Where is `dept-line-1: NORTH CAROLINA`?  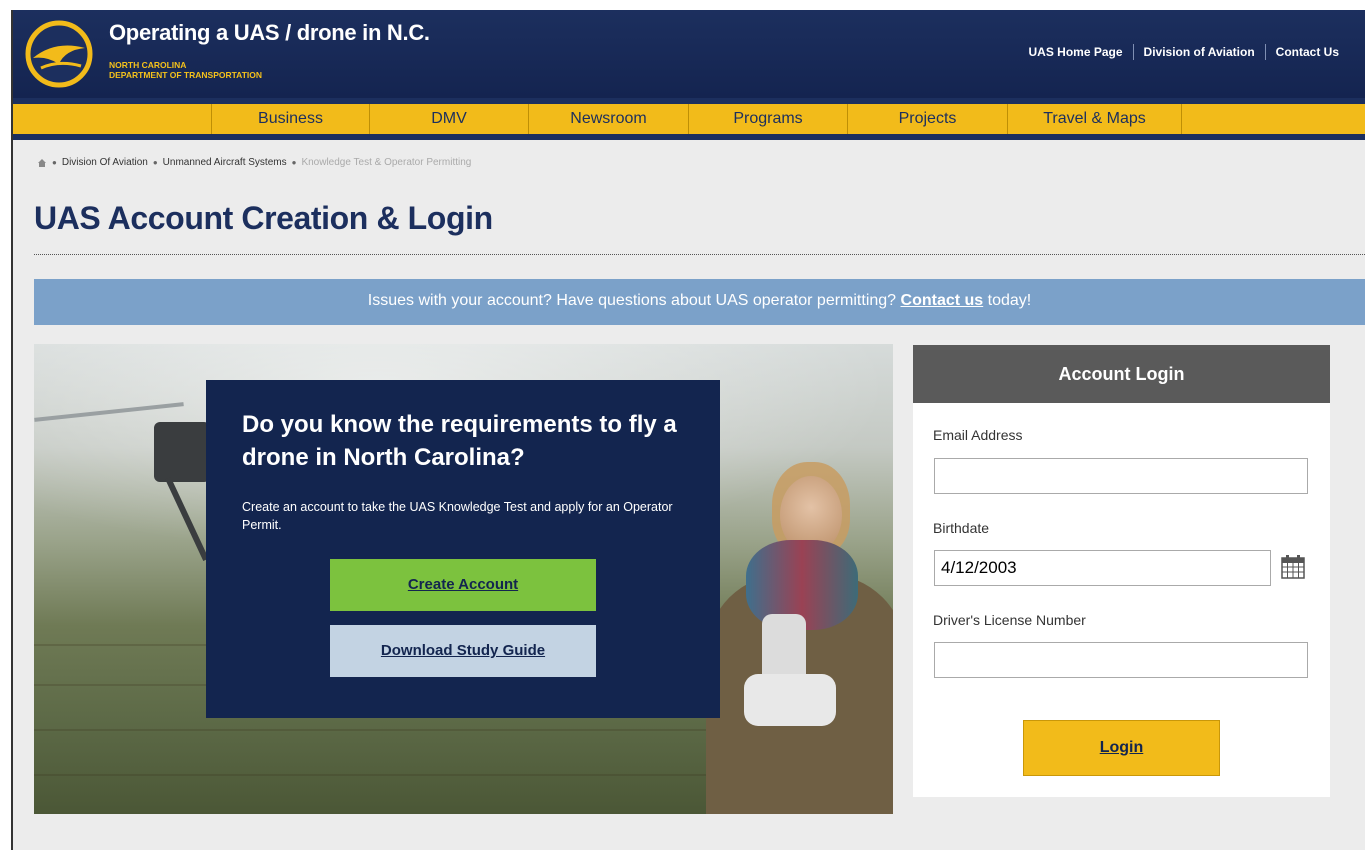
dept-line-1: NORTH CAROLINA is located at coordinates (148, 65).